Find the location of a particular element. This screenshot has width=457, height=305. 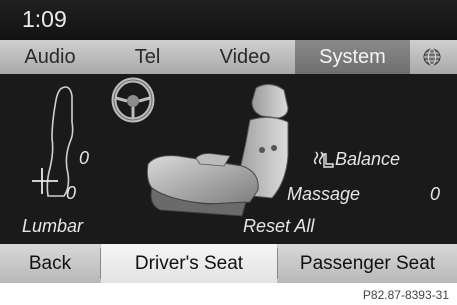

main-menu-bar: Audio Tel Video System is located at coordinates (228, 57).